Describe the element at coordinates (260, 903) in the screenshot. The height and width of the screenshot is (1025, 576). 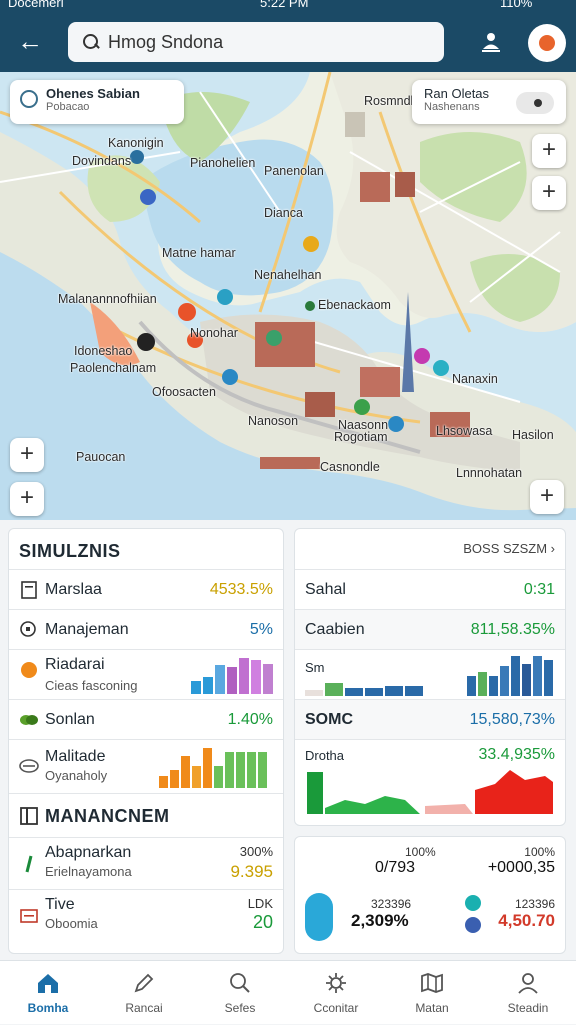
I see `row-value-top: LDK` at that location.